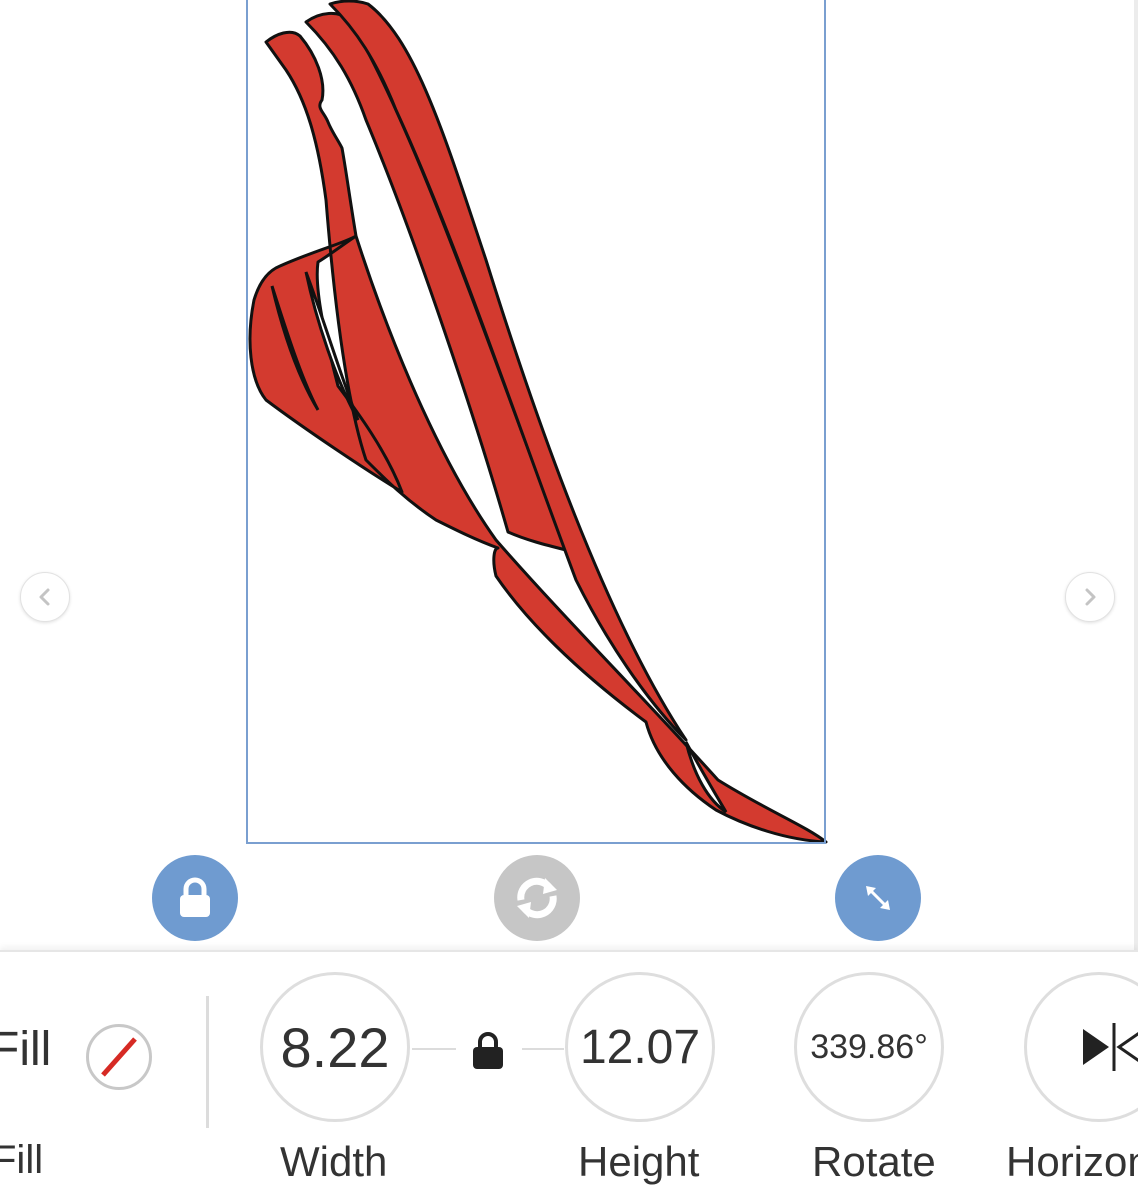 The image size is (1138, 1194). I want to click on flip-label: Horizon, so click(1072, 1161).